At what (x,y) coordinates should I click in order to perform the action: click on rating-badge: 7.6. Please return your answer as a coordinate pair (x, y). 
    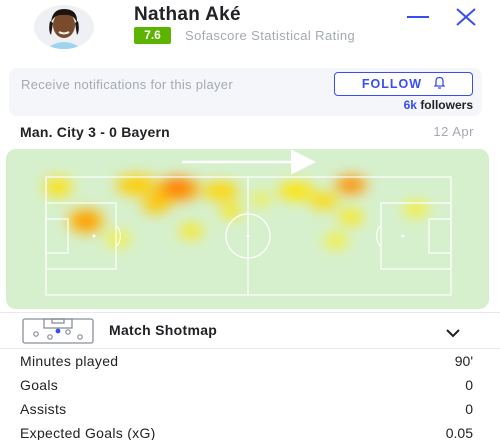
    Looking at the image, I should click on (152, 35).